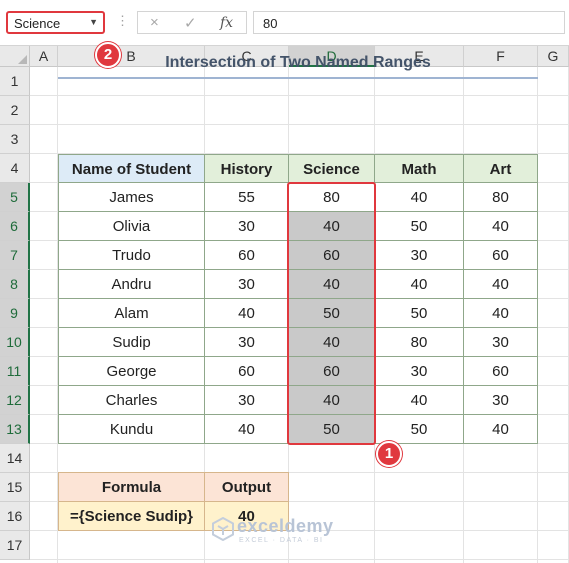 Image resolution: width=569 pixels, height=563 pixels. What do you see at coordinates (108, 55) in the screenshot?
I see `step-badge-2: 2` at bounding box center [108, 55].